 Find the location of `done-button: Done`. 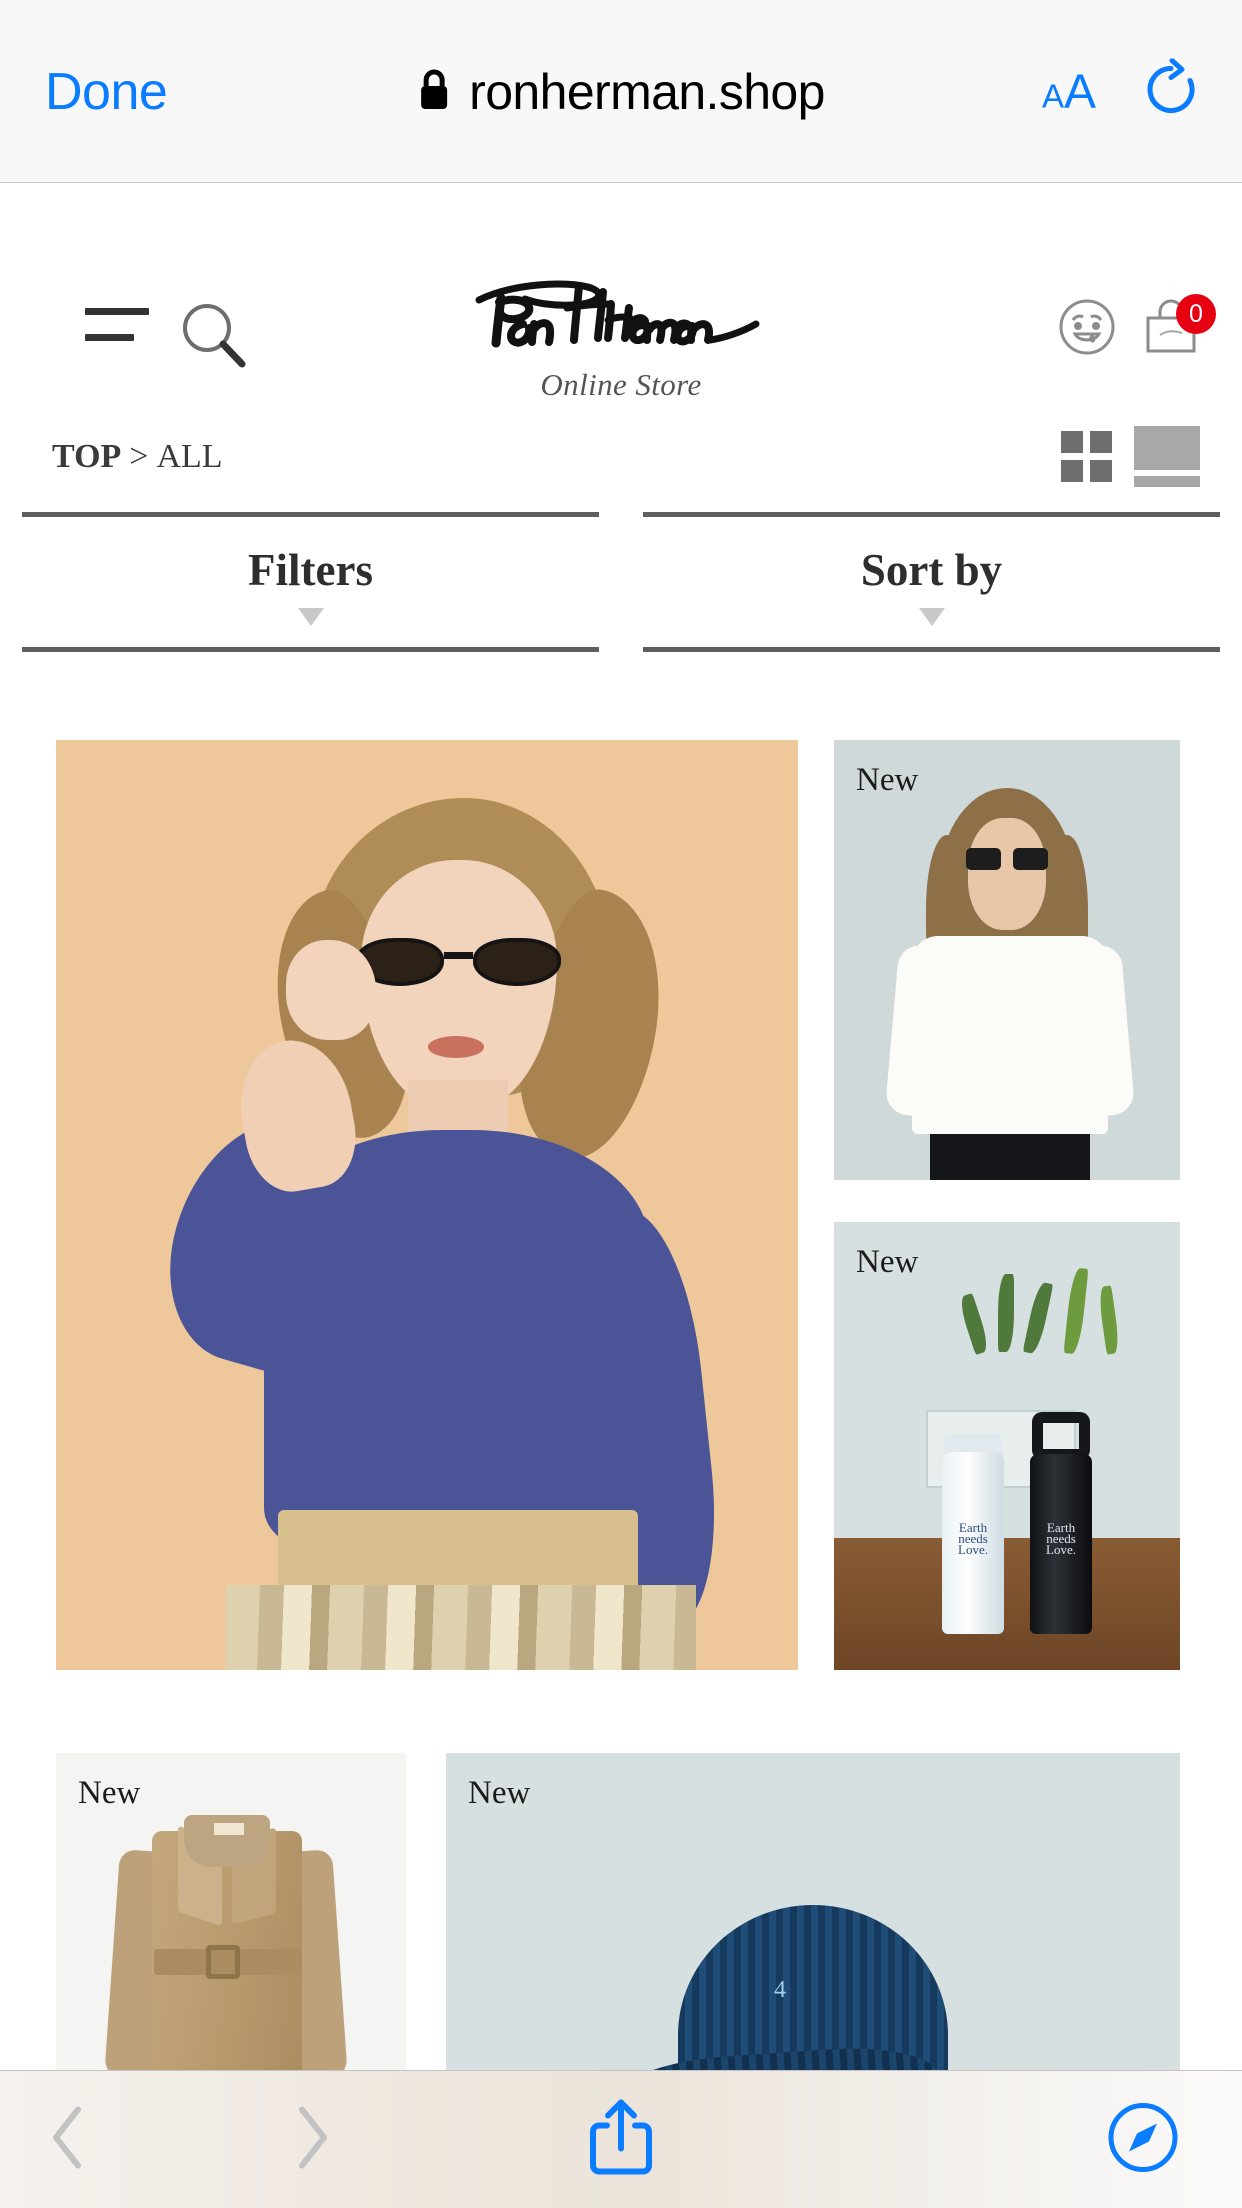

done-button: Done is located at coordinates (106, 92).